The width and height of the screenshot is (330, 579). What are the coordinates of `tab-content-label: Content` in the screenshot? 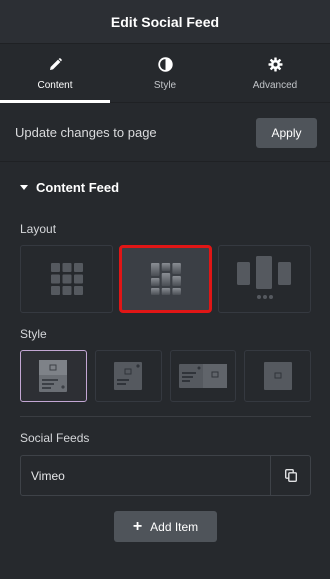 It's located at (55, 85).